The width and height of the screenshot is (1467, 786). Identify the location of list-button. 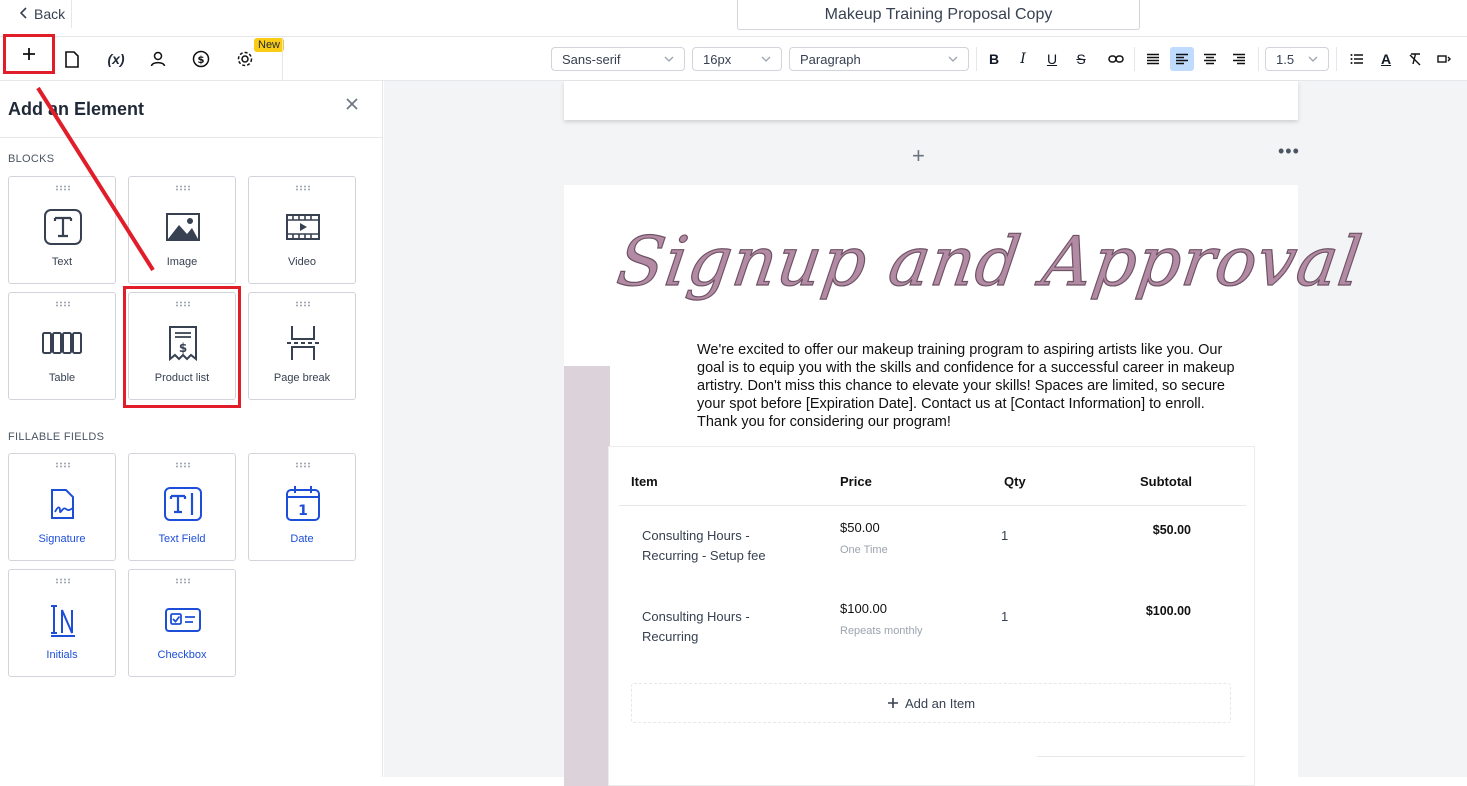
(1357, 59).